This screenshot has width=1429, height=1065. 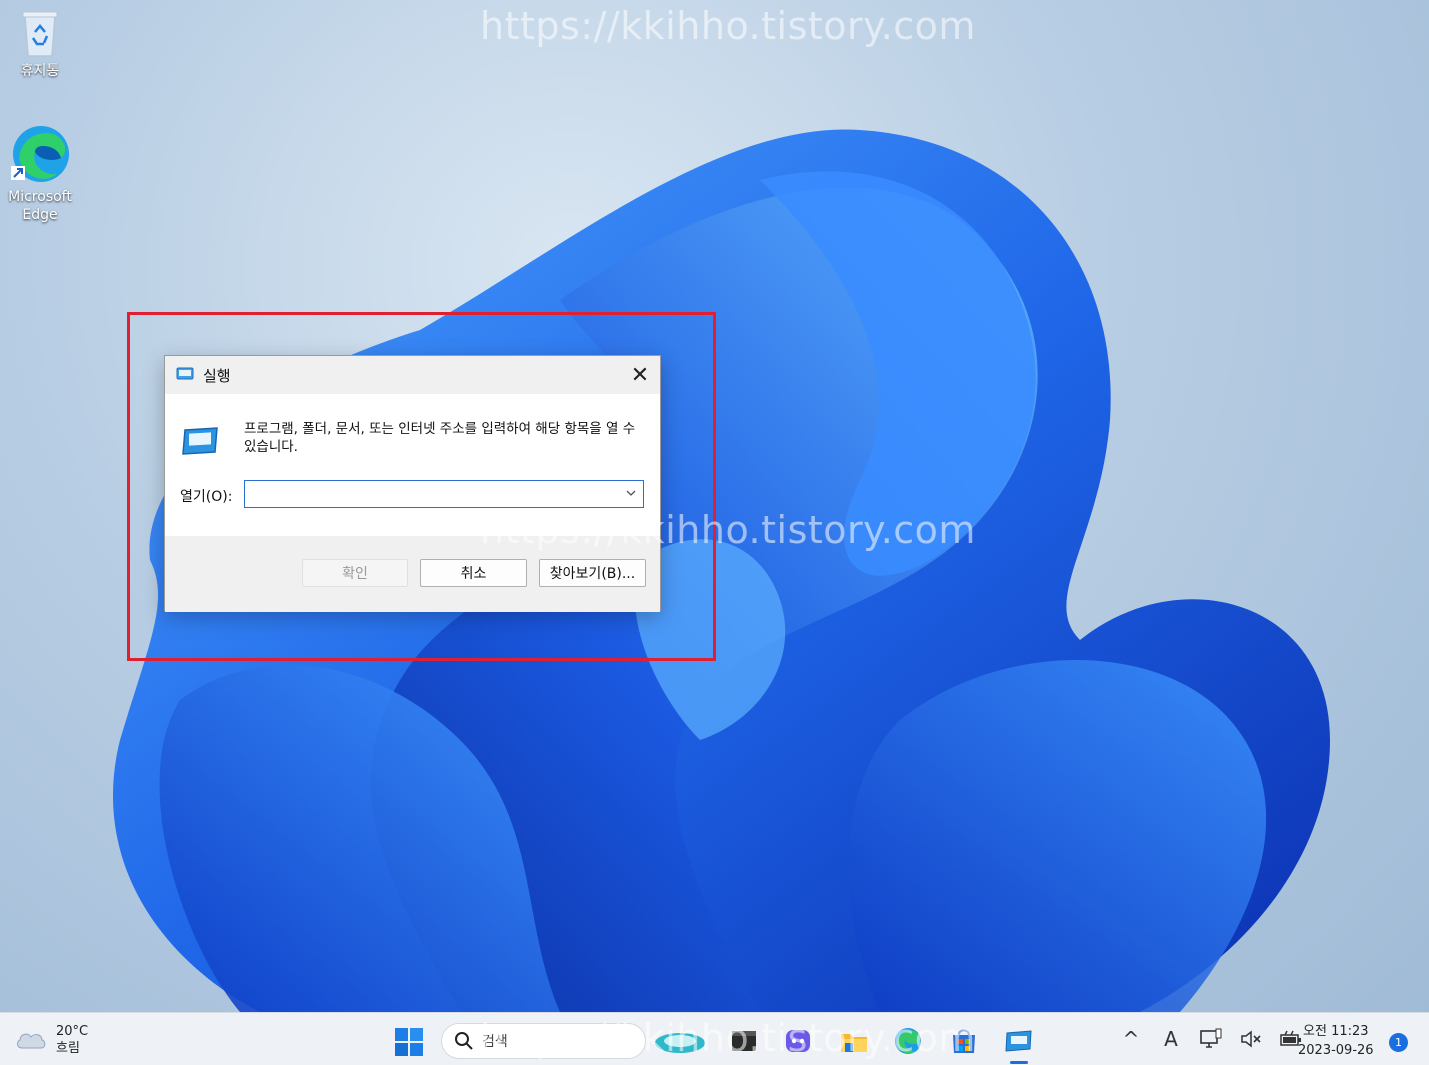 I want to click on close-icon: ✕, so click(x=640, y=375).